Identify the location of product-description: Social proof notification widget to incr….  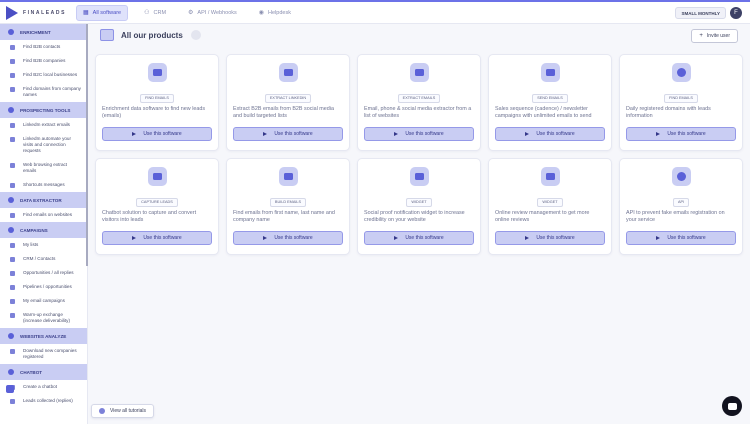
(414, 216).